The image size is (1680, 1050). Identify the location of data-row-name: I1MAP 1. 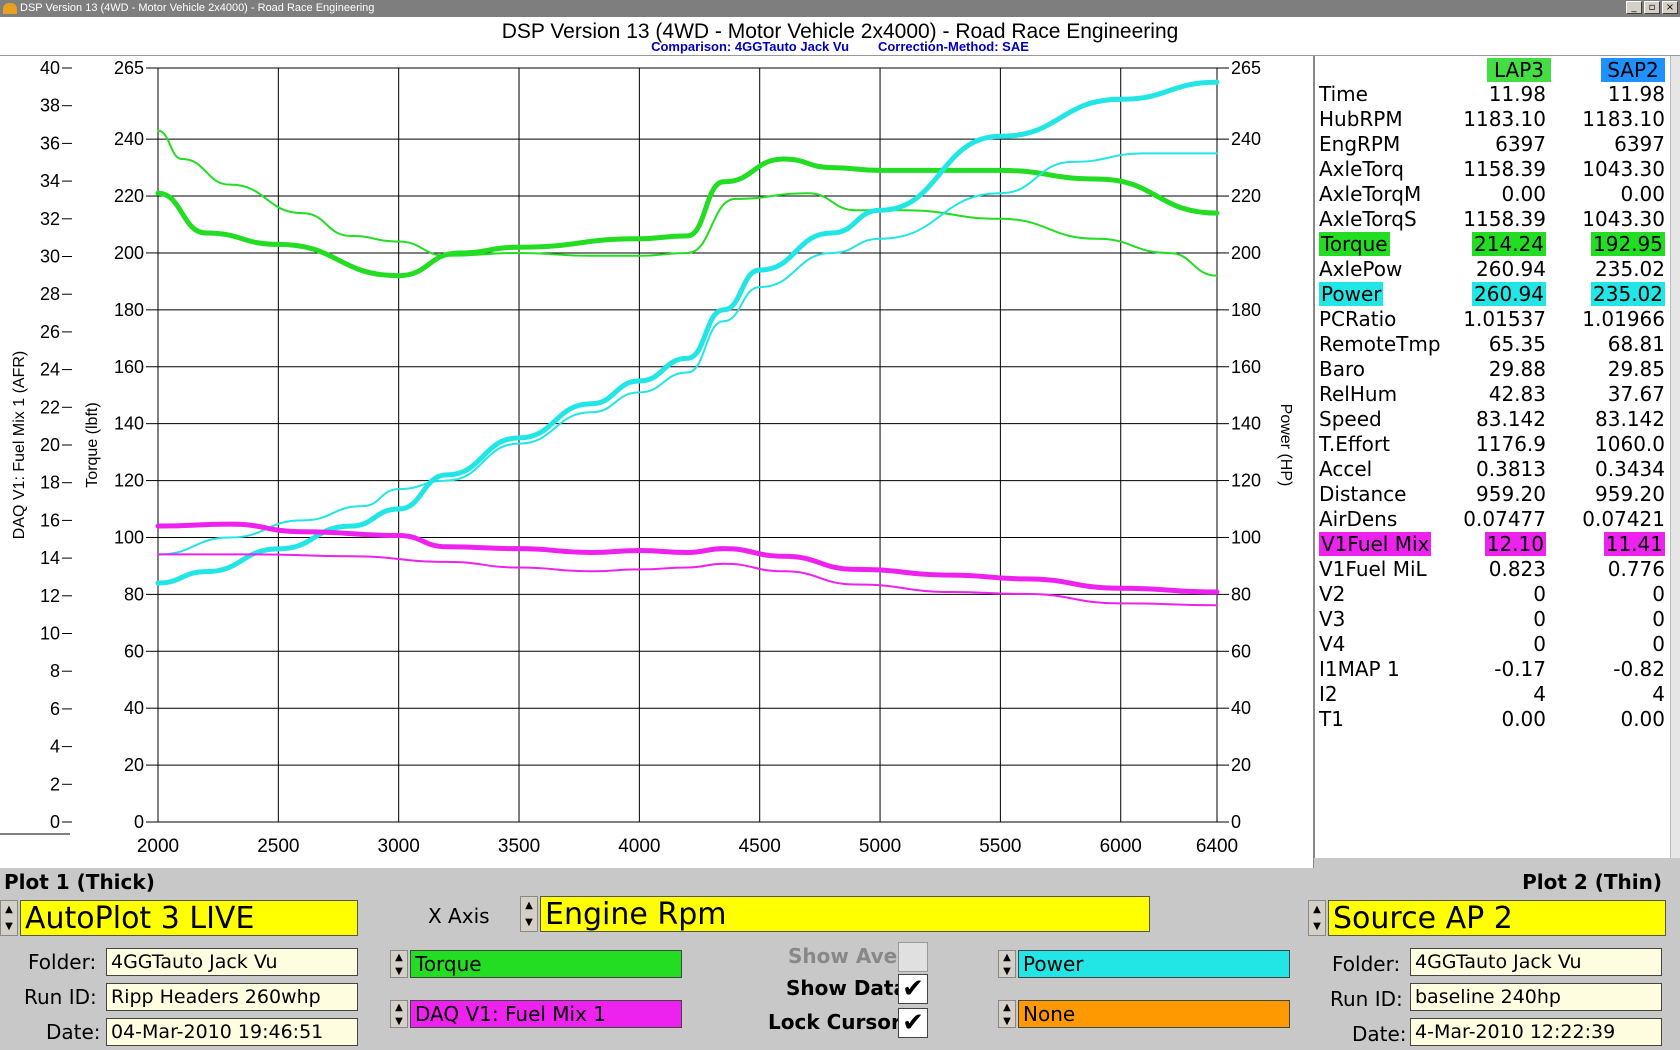
(1359, 669).